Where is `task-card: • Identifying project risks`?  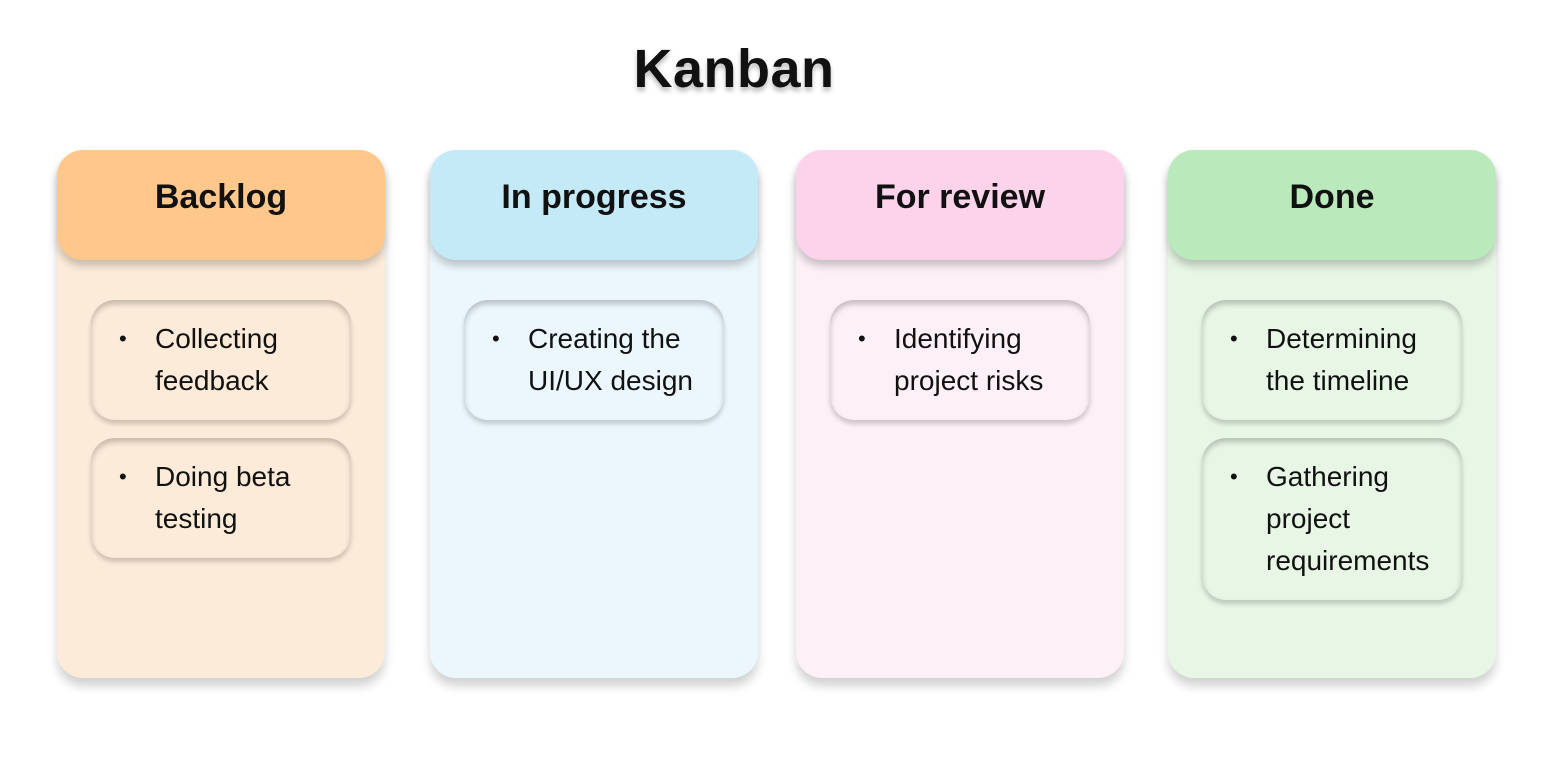 task-card: • Identifying project risks is located at coordinates (960, 360).